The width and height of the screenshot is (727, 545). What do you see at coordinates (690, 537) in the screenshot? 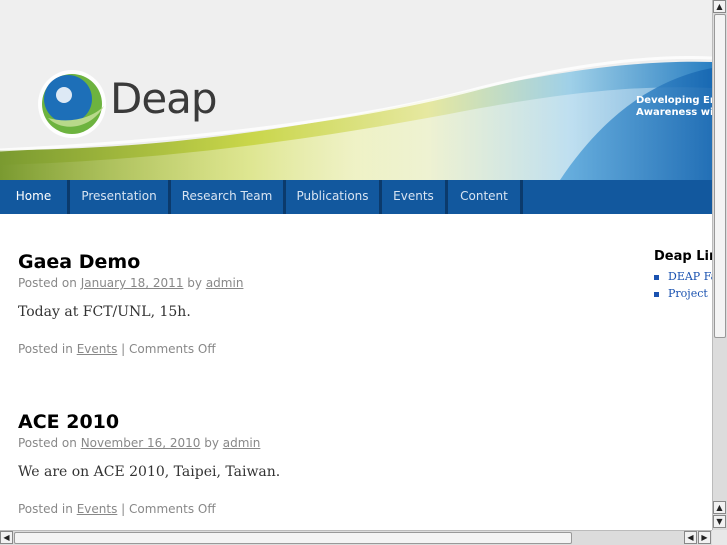
I see `scroll-left-arrow-icon-right: ◀` at bounding box center [690, 537].